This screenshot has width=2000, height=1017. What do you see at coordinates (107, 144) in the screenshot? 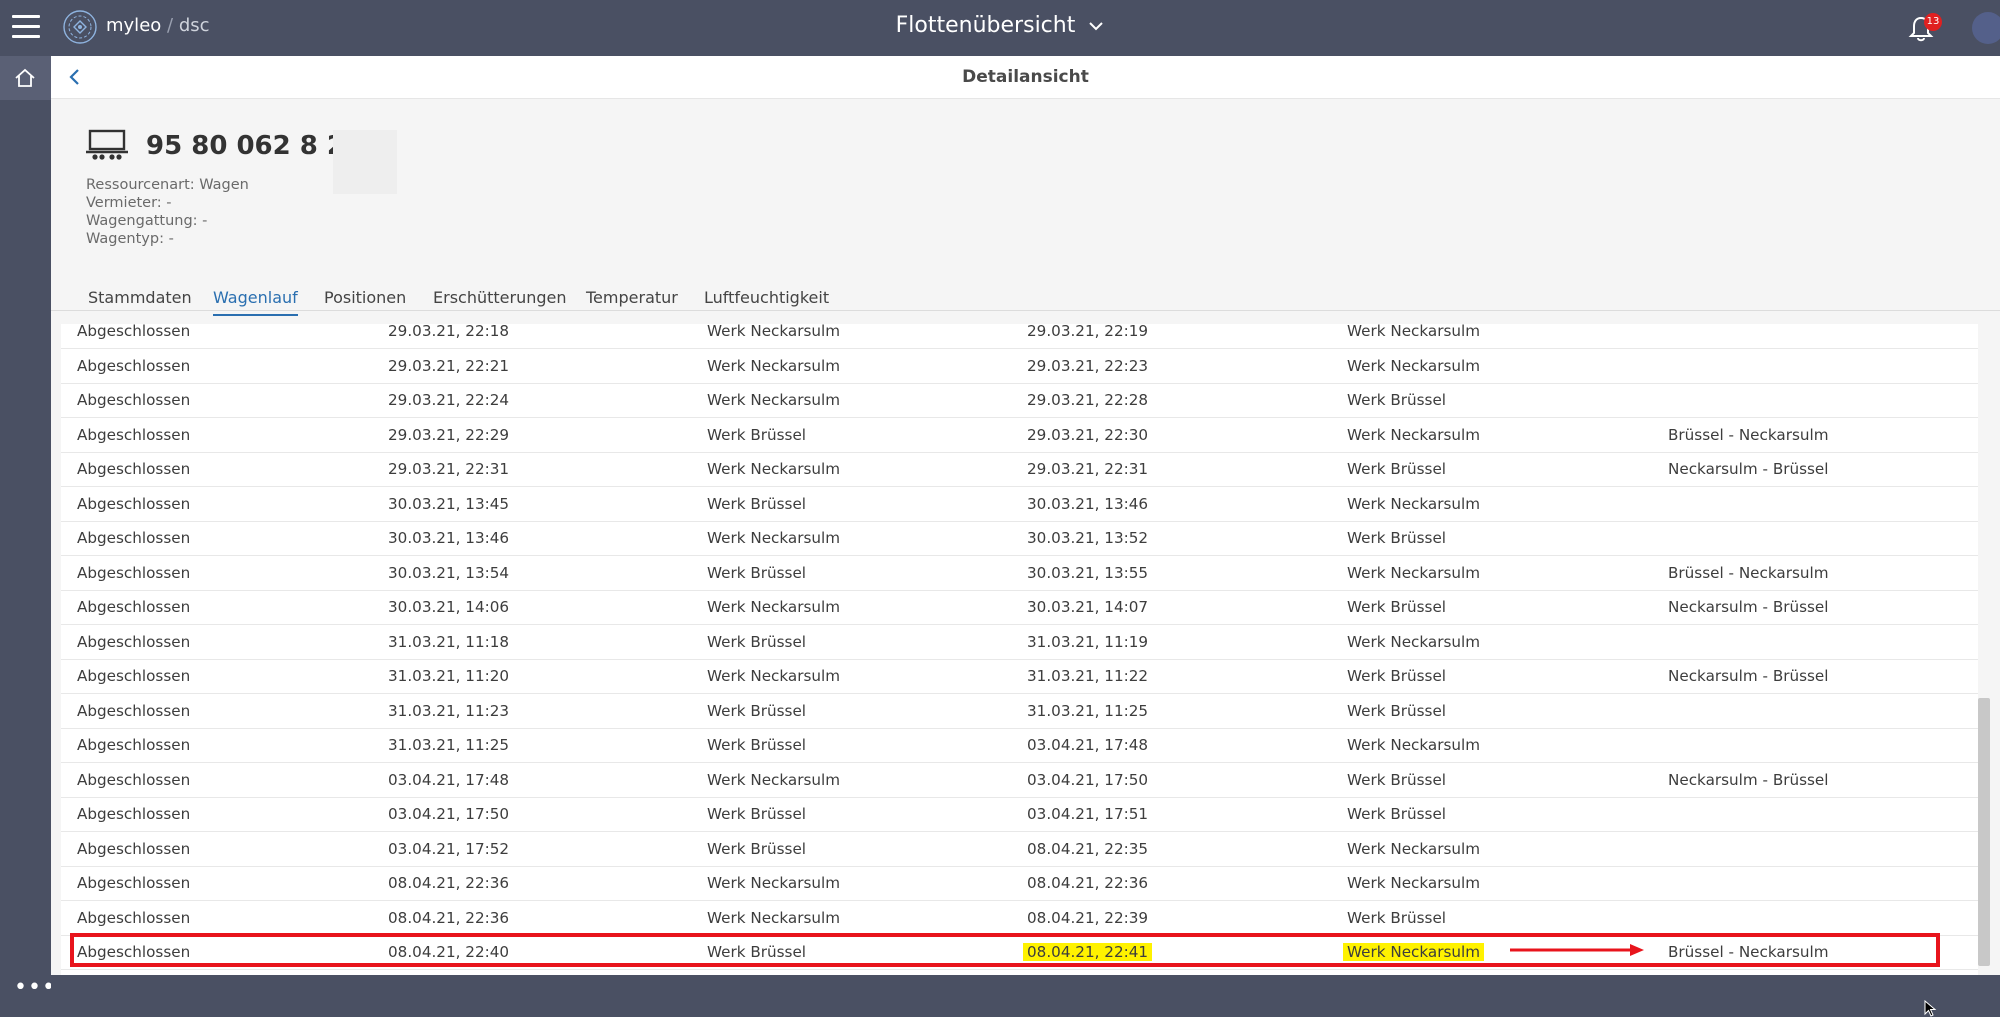
I see `wagon-icon` at bounding box center [107, 144].